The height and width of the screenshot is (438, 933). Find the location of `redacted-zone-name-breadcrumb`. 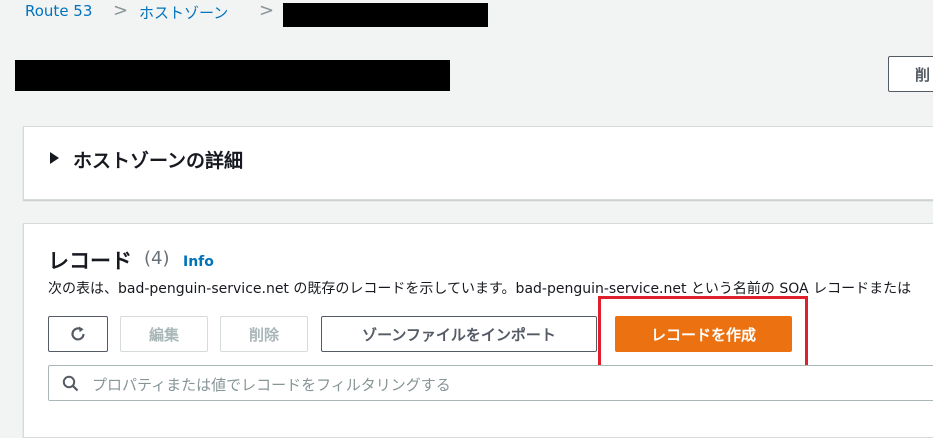

redacted-zone-name-breadcrumb is located at coordinates (385, 15).